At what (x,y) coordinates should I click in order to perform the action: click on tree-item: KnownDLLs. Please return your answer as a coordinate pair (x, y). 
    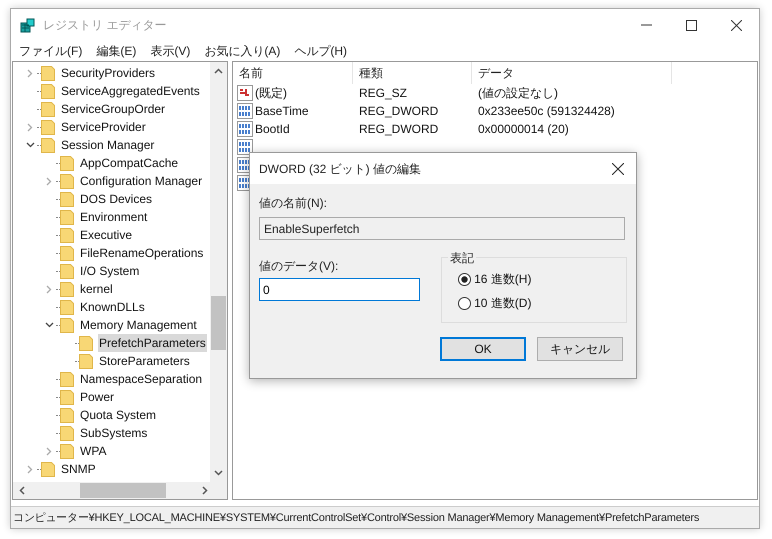
    Looking at the image, I should click on (112, 307).